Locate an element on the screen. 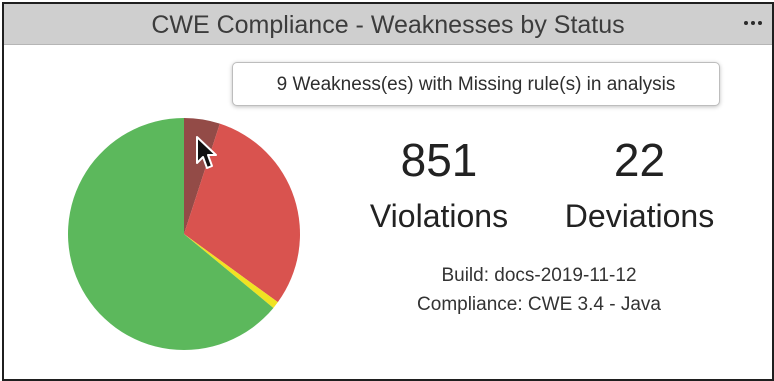 The height and width of the screenshot is (381, 774). more-horizontal-icon is located at coordinates (753, 23).